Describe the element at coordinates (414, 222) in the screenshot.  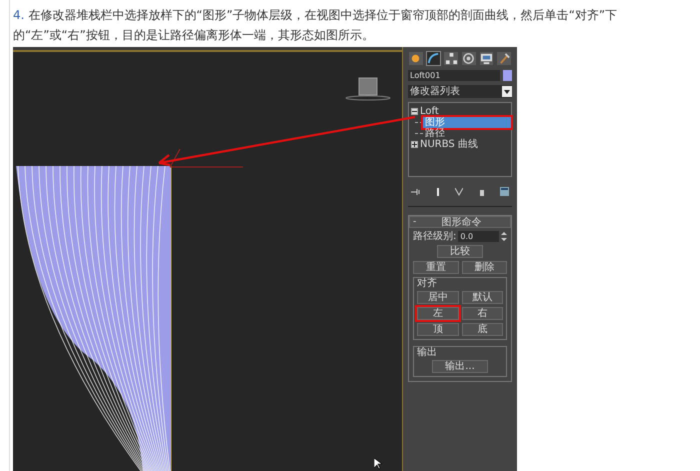
I see `collapse-sign: -` at that location.